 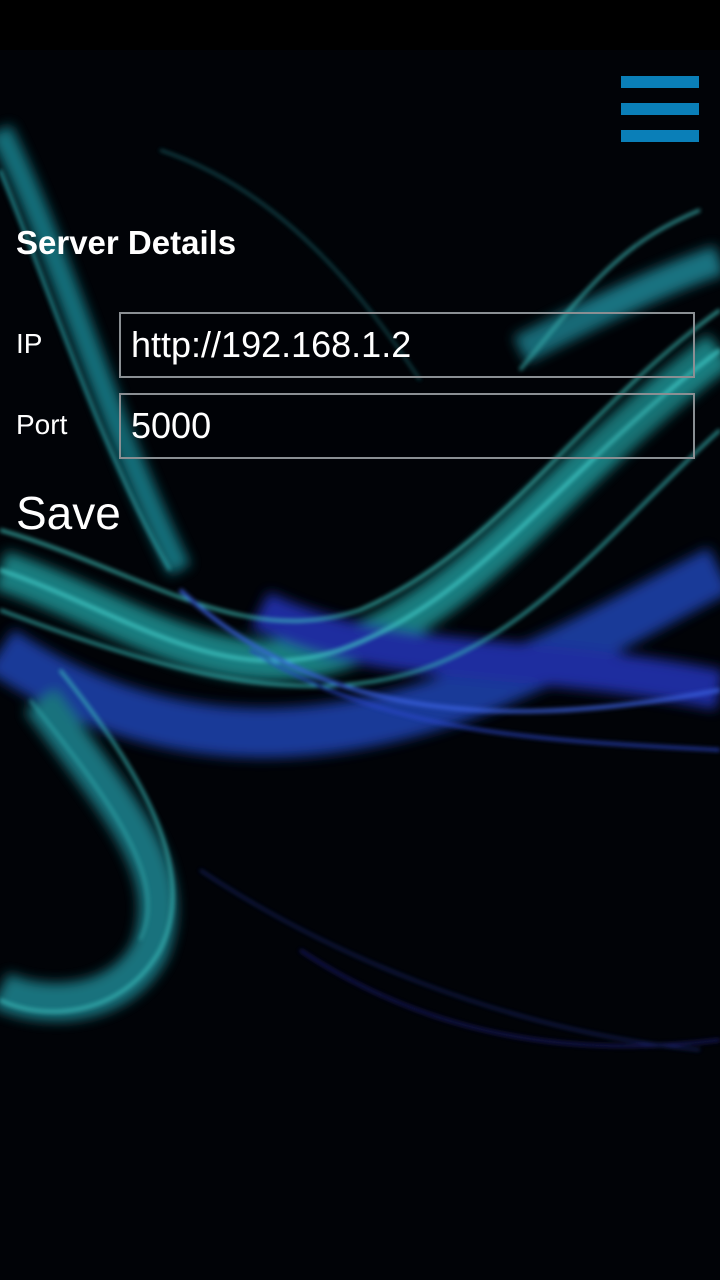 What do you see at coordinates (29, 343) in the screenshot?
I see `ip-label: IP` at bounding box center [29, 343].